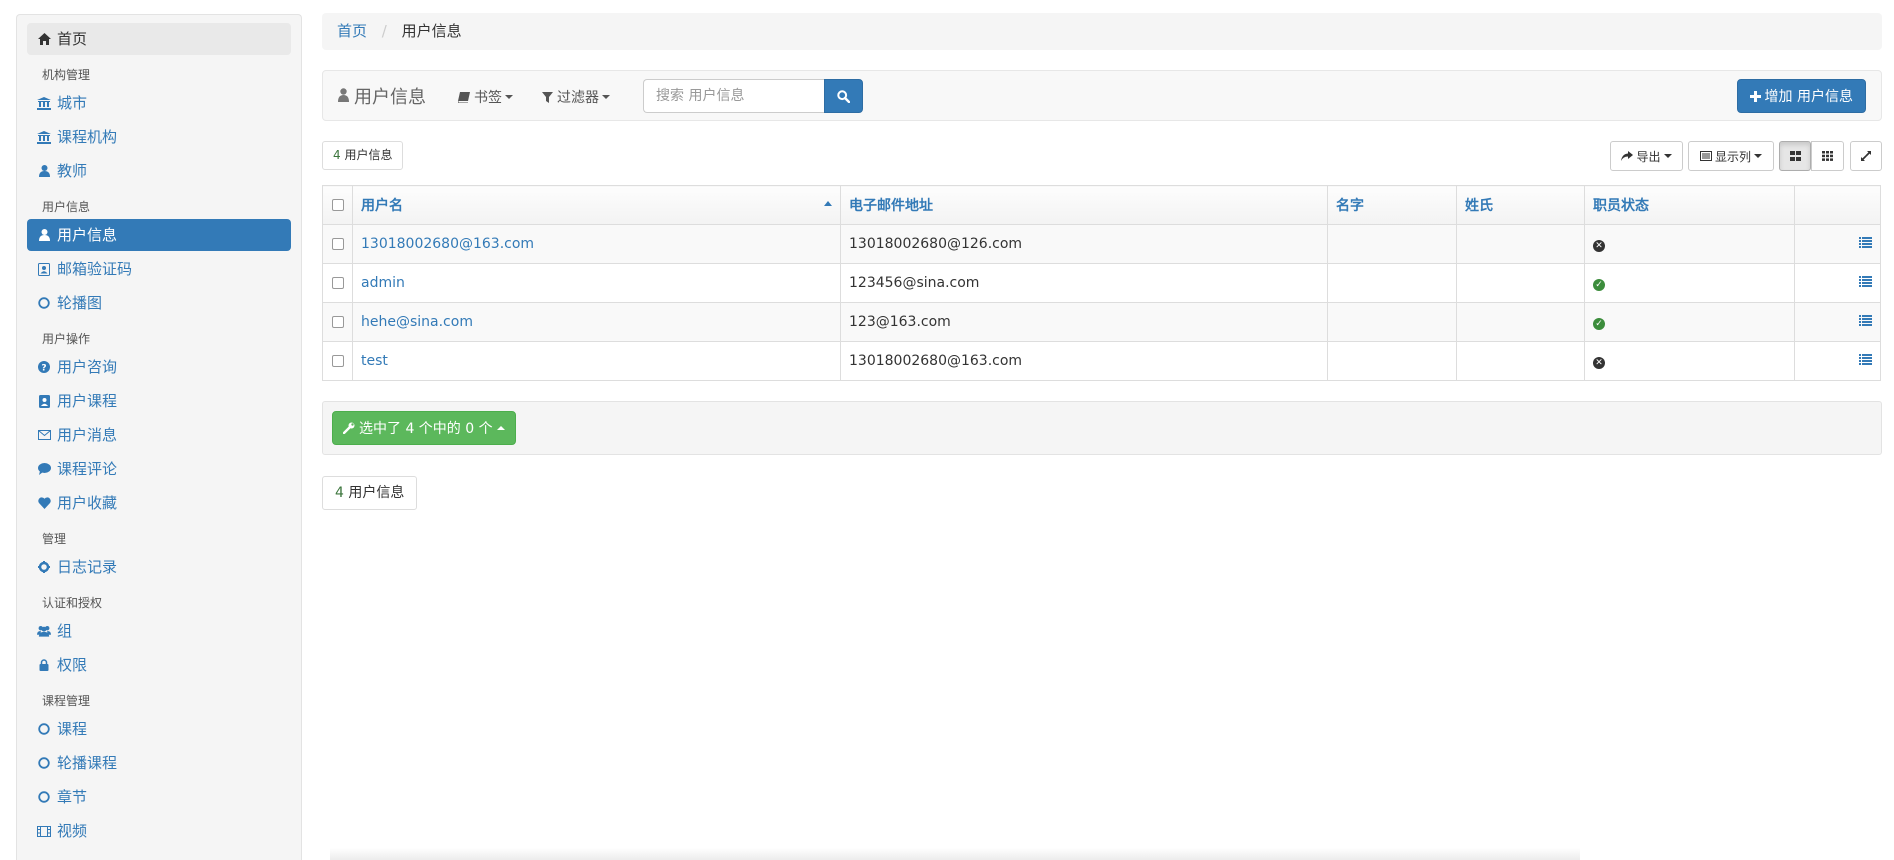  Describe the element at coordinates (955, 854) in the screenshot. I see `bottom-shadow` at that location.